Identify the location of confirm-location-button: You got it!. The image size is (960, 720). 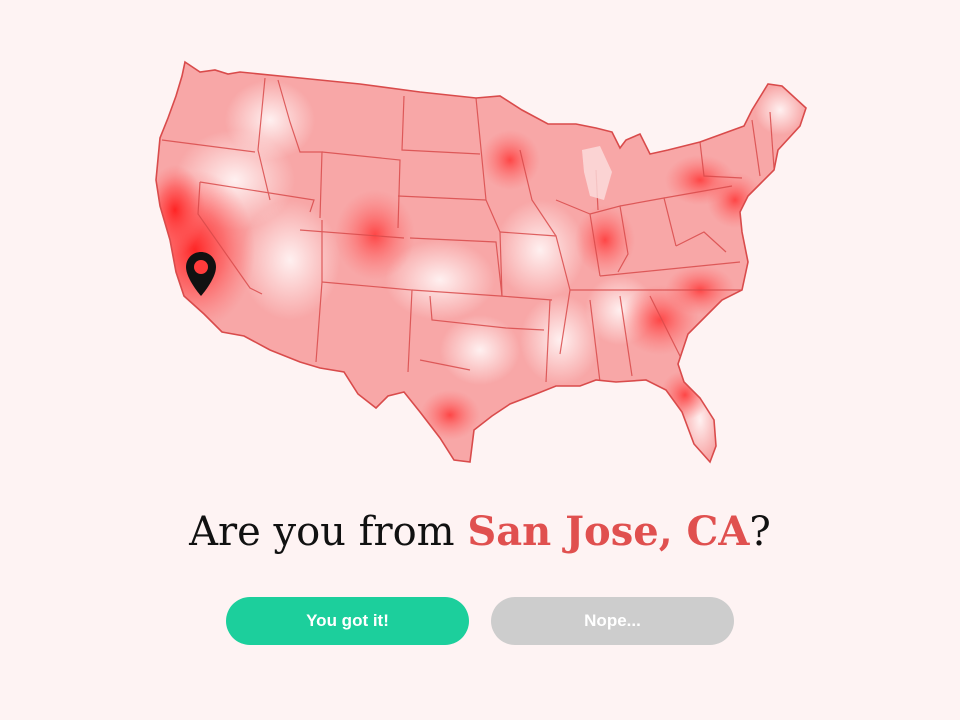
(347, 621).